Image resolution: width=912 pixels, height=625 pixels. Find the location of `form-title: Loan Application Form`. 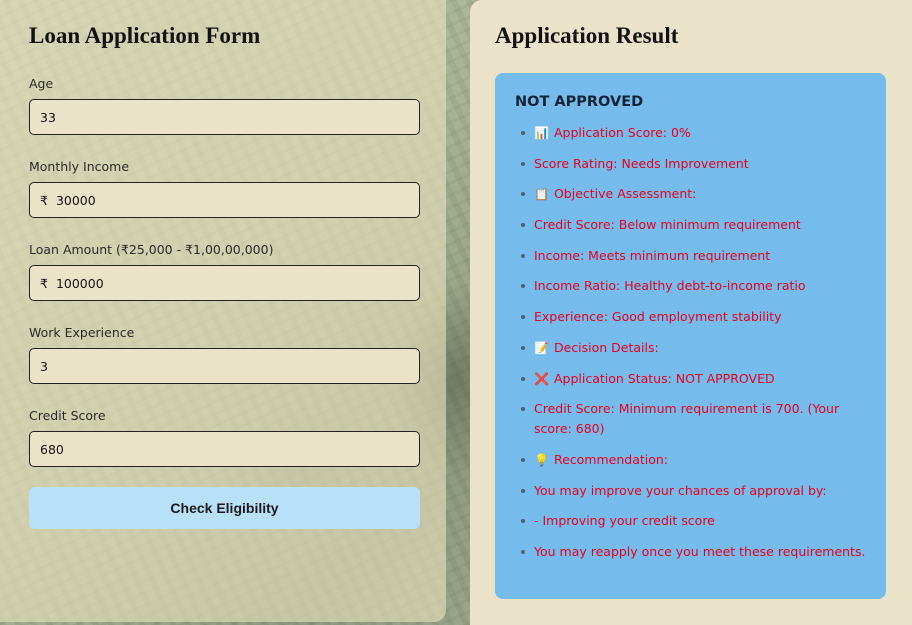

form-title: Loan Application Form is located at coordinates (145, 35).